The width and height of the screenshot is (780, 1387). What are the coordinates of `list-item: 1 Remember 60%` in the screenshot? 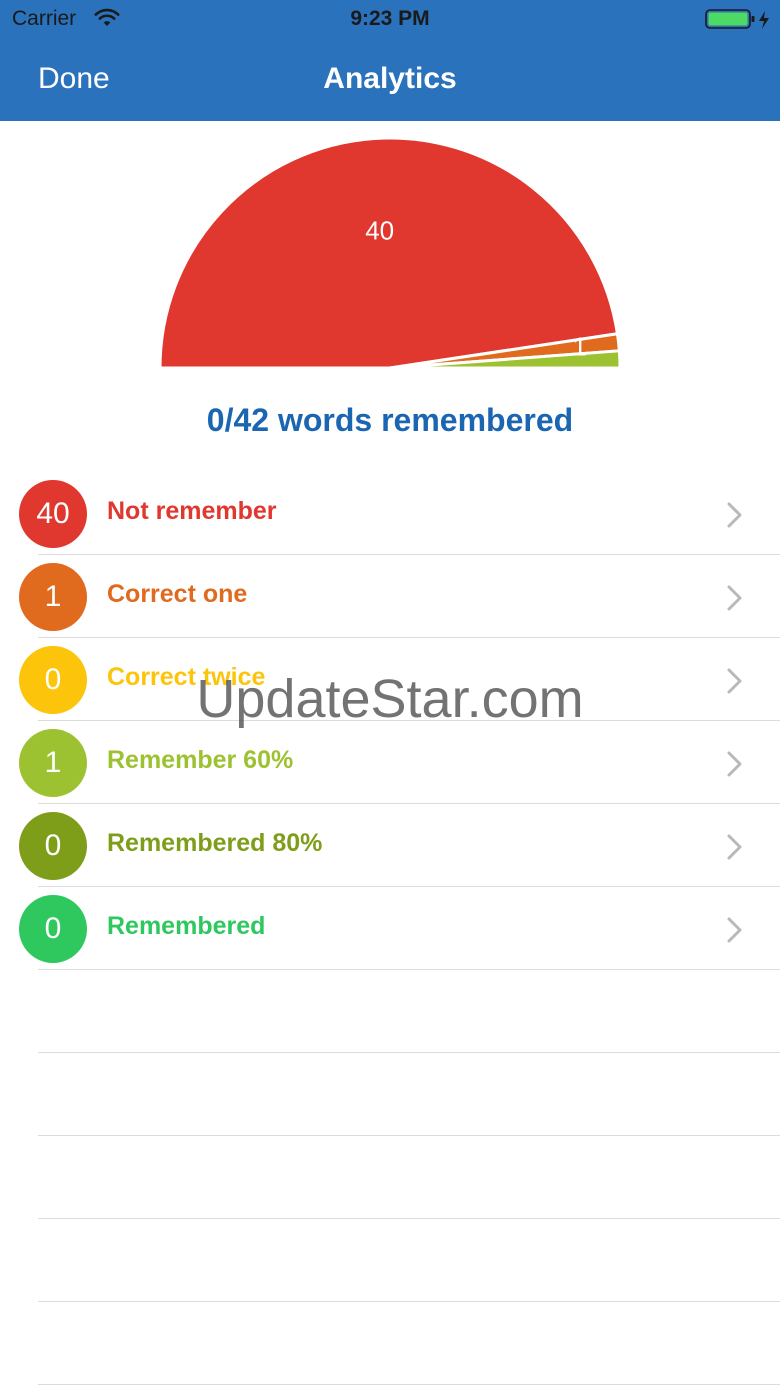 It's located at (390, 762).